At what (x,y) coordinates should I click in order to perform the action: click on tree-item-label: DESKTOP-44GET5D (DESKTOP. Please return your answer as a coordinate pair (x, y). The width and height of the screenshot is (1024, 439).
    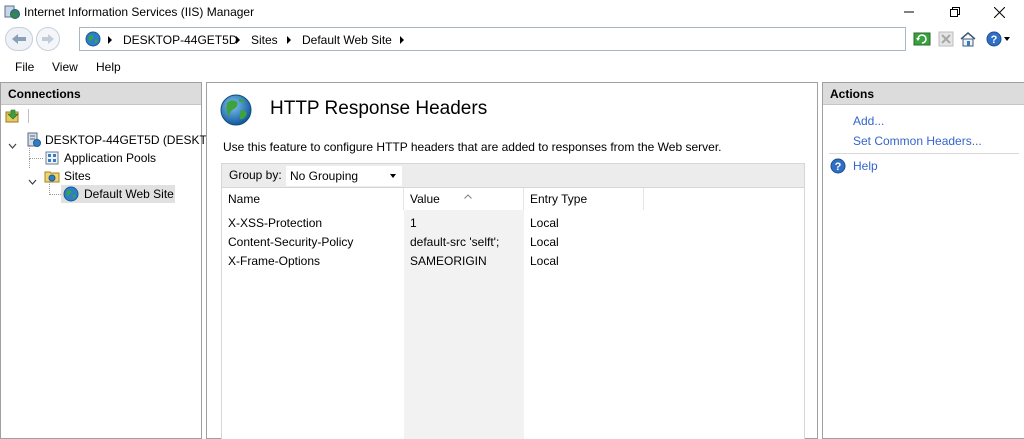
    Looking at the image, I should click on (134, 140).